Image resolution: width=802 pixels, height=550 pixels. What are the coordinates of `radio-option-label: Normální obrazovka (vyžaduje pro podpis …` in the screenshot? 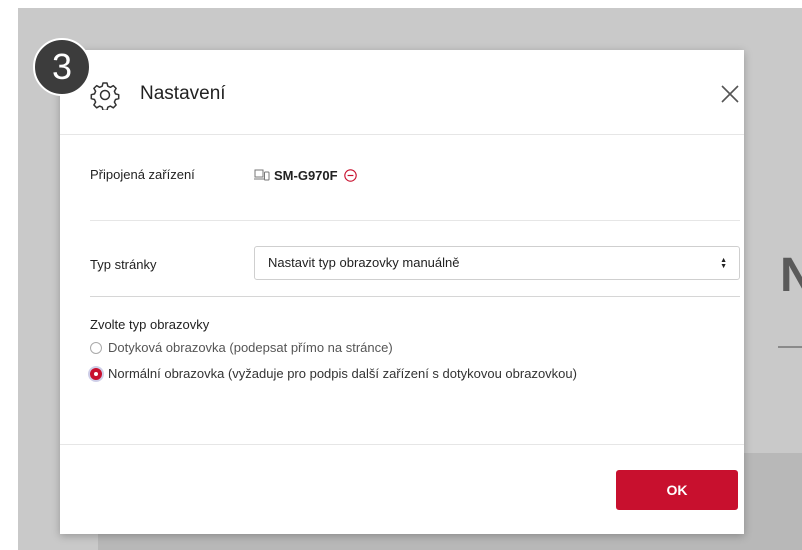 It's located at (342, 373).